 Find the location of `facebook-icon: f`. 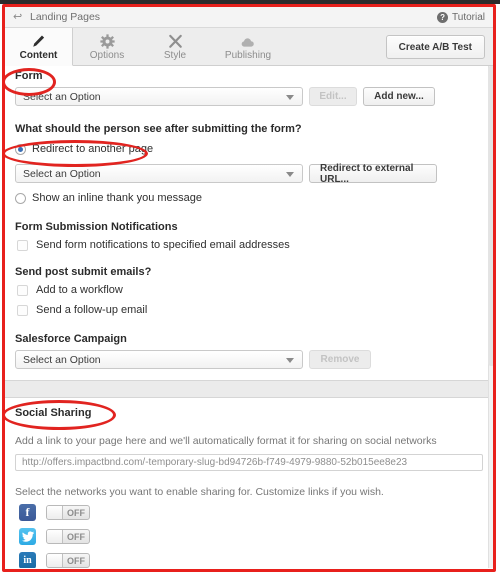

facebook-icon: f is located at coordinates (27, 512).